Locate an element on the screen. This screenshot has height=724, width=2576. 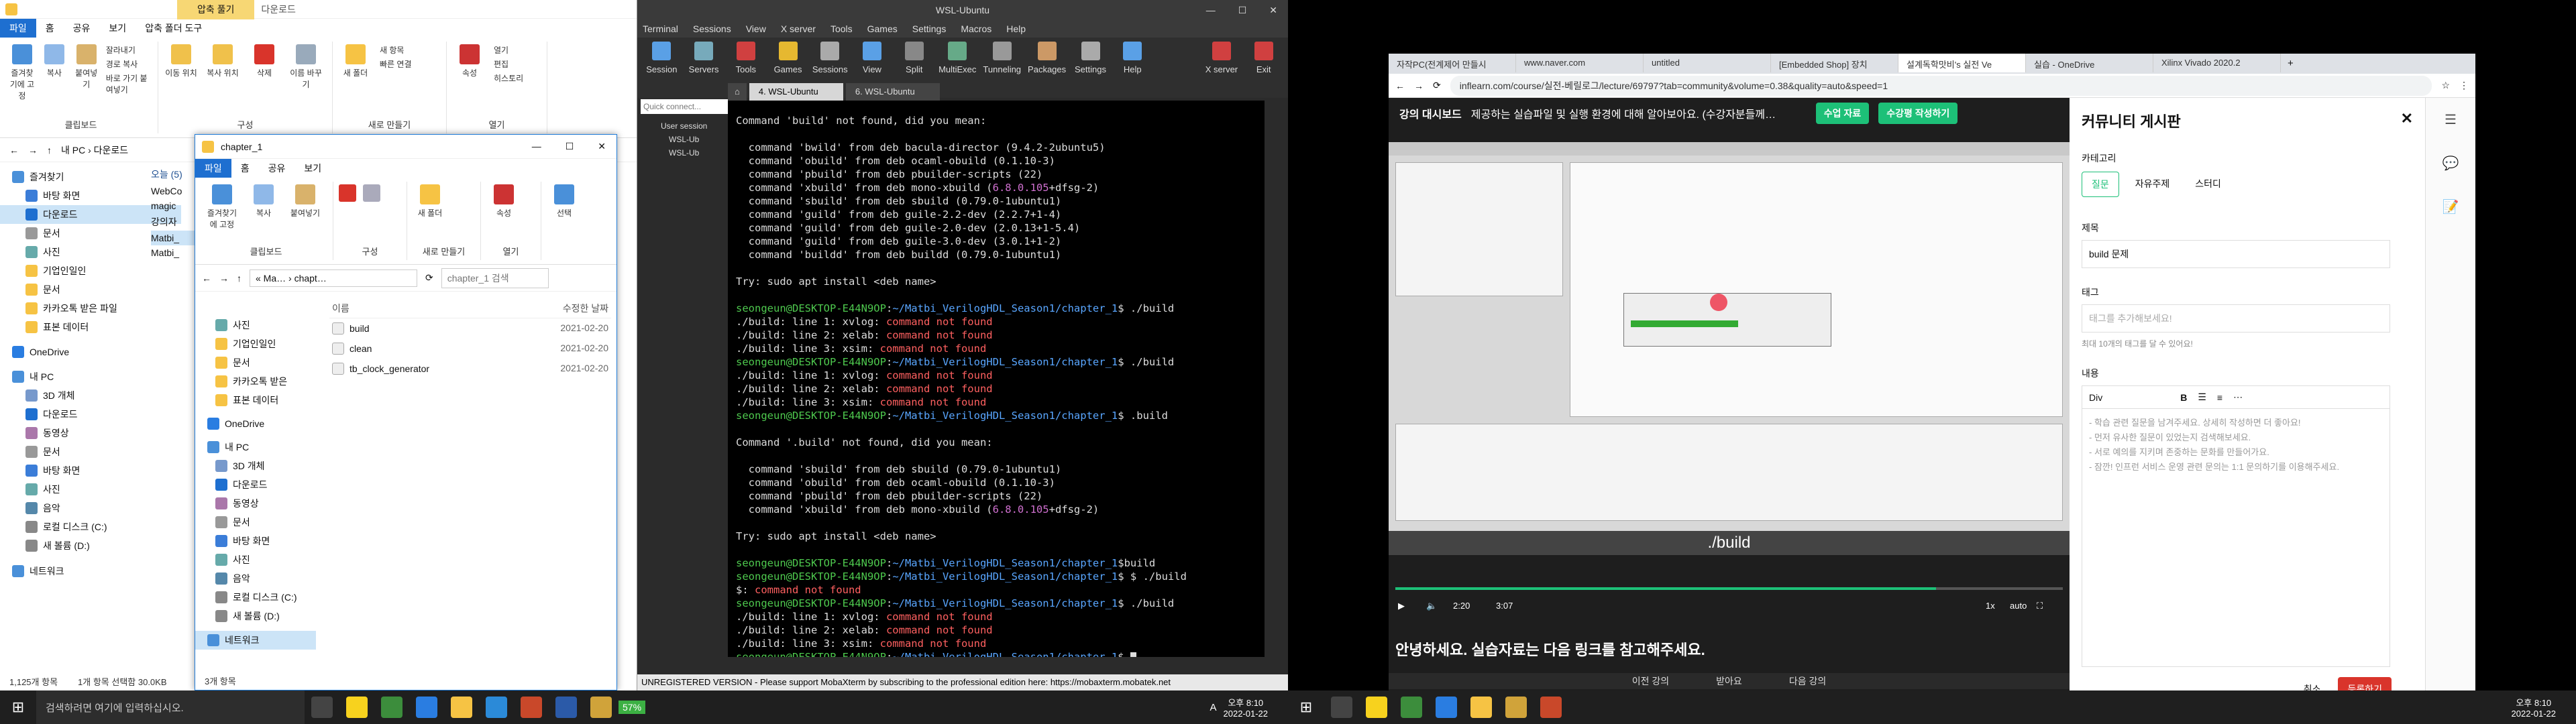
search-icon is located at coordinates (1341, 707).